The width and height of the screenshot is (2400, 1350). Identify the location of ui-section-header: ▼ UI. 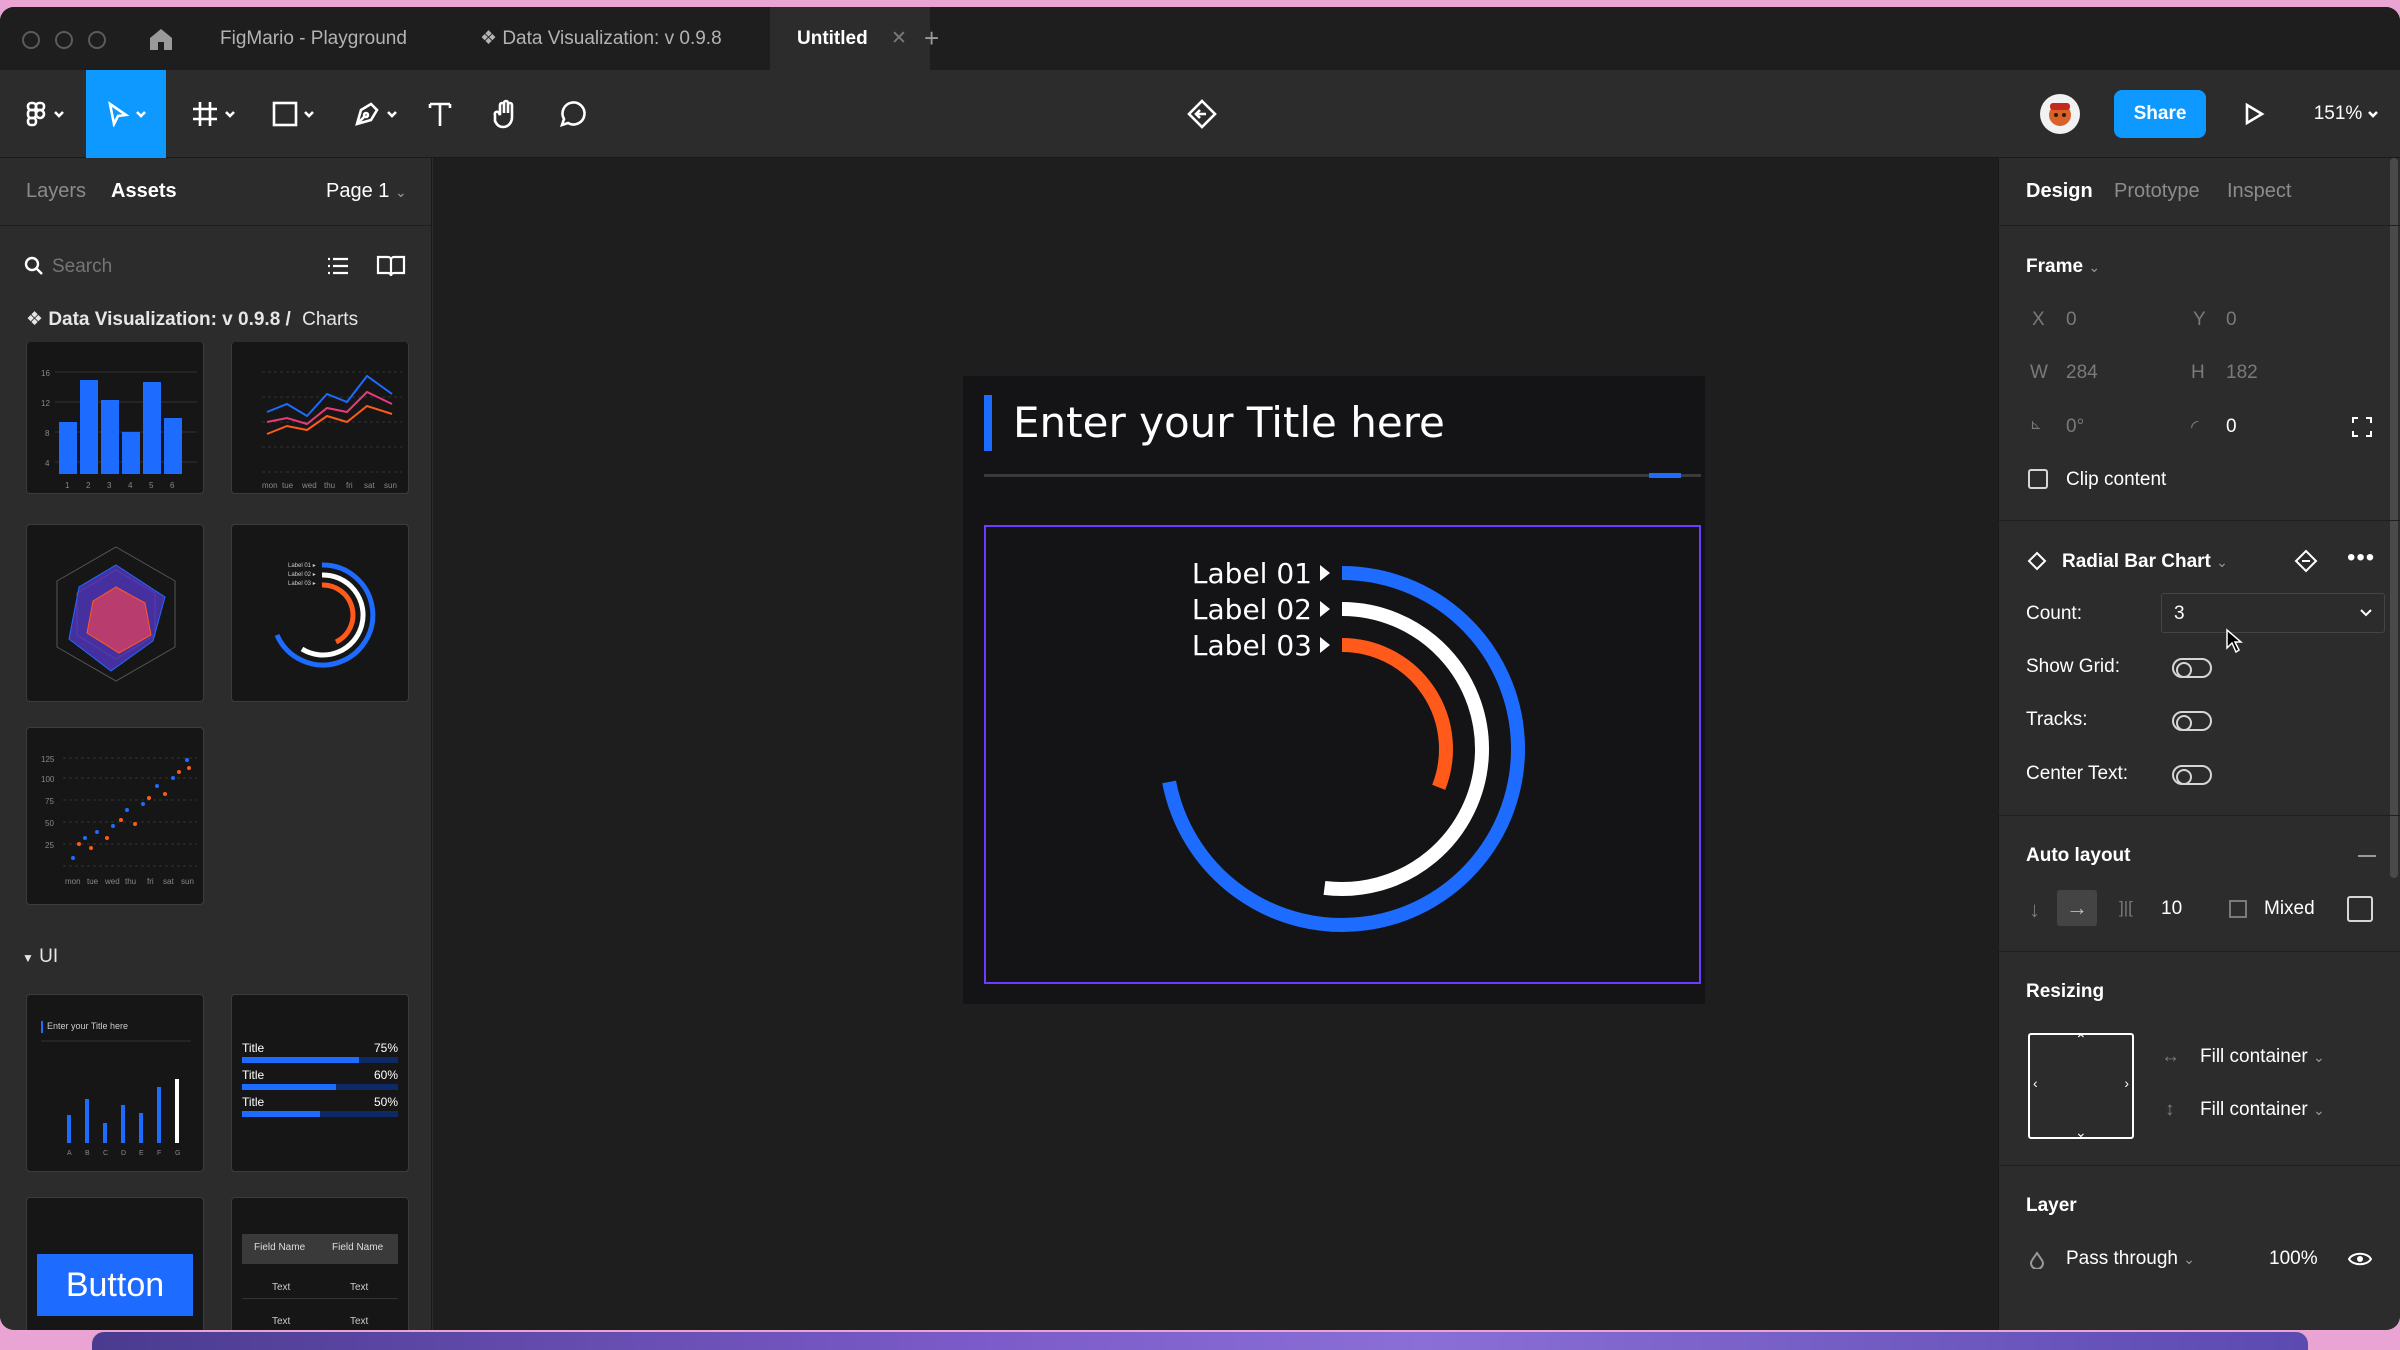
(40, 957).